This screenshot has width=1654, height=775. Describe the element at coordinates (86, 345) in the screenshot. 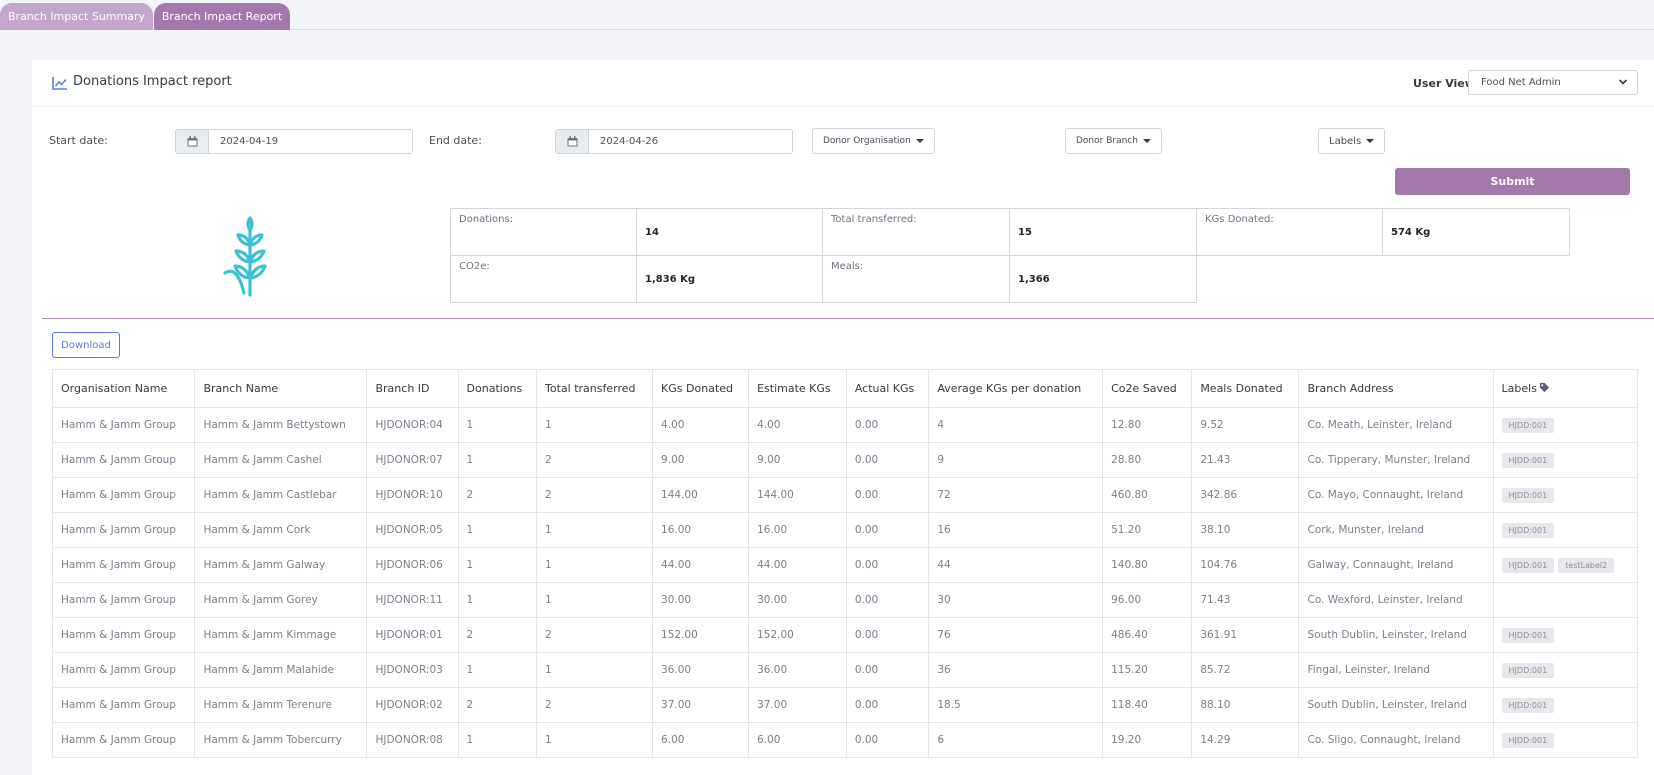

I see `download-button: Download` at that location.